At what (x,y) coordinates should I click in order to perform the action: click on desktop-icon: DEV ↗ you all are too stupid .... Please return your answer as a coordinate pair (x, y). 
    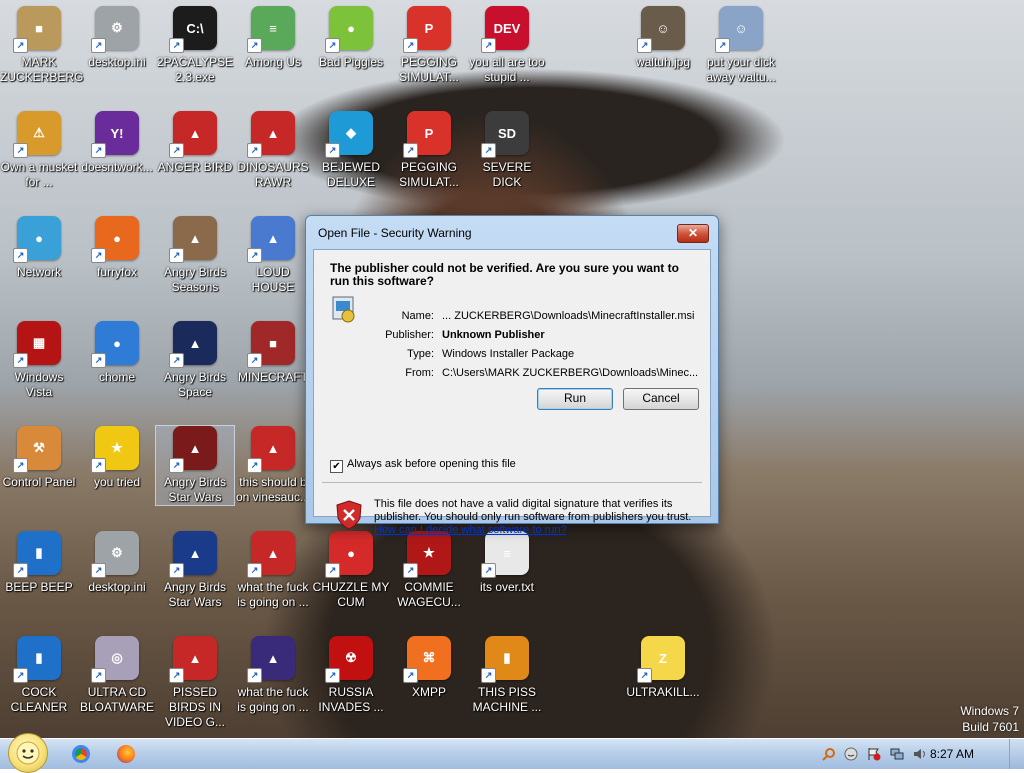
    Looking at the image, I should click on (507, 45).